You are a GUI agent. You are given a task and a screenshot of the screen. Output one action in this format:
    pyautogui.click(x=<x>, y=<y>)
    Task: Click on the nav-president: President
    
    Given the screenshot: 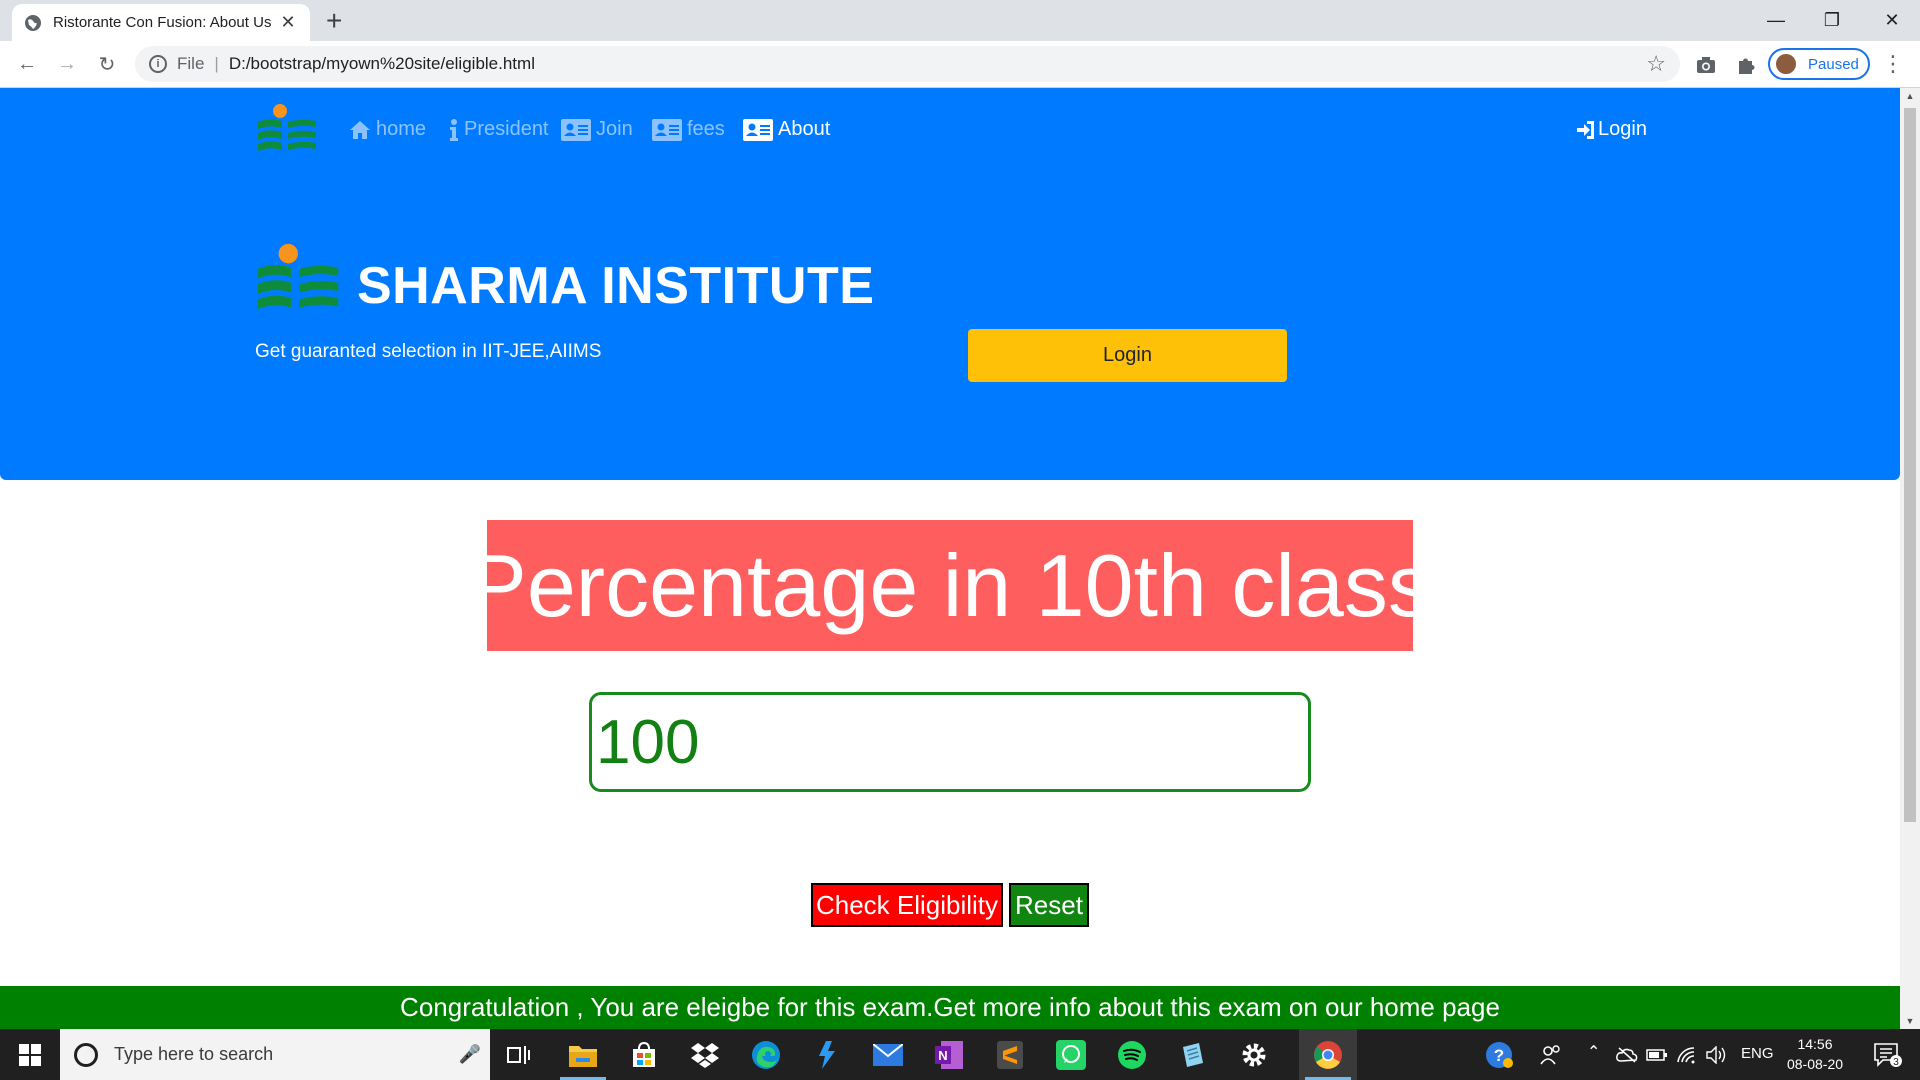 What is the action you would take?
    pyautogui.click(x=499, y=129)
    